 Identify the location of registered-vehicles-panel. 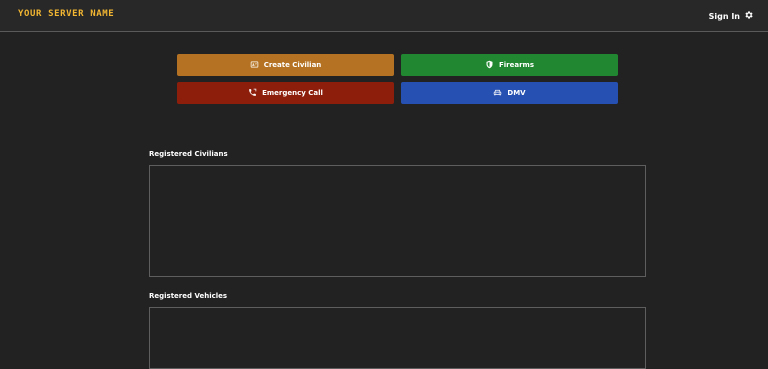
(397, 338).